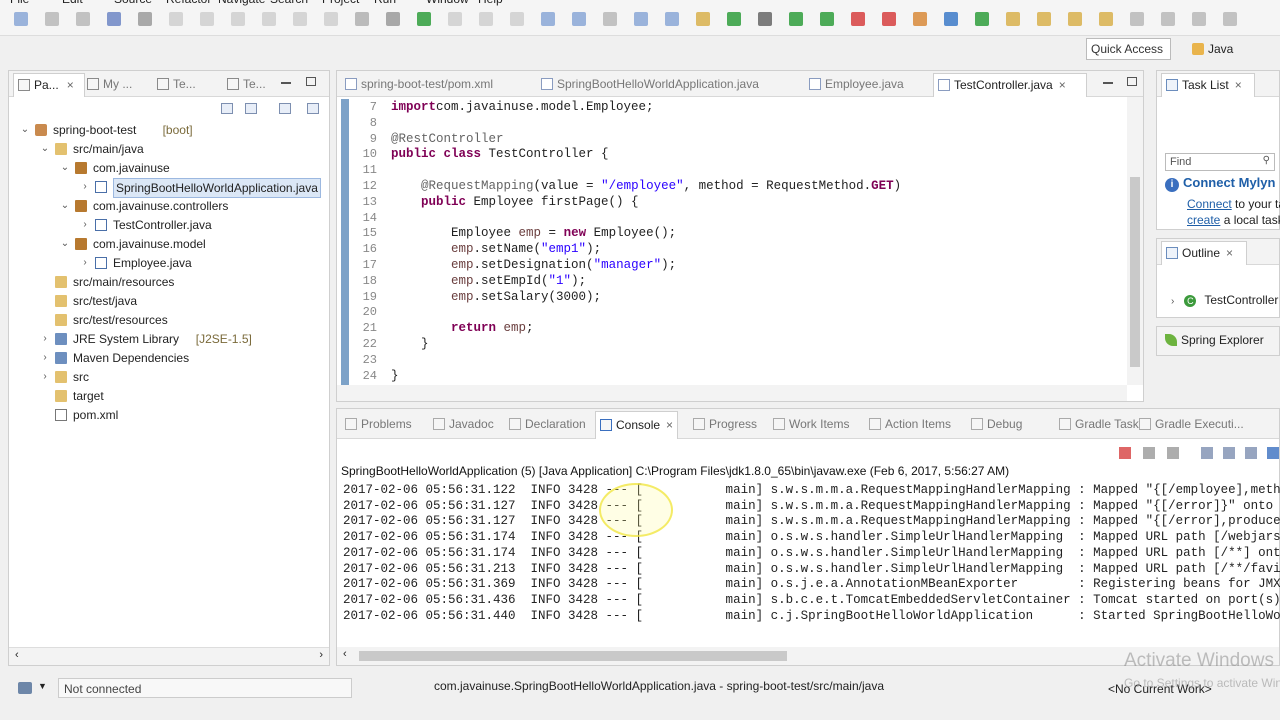 The height and width of the screenshot is (720, 1280). What do you see at coordinates (251, 108) in the screenshot?
I see `link-editor-icon` at bounding box center [251, 108].